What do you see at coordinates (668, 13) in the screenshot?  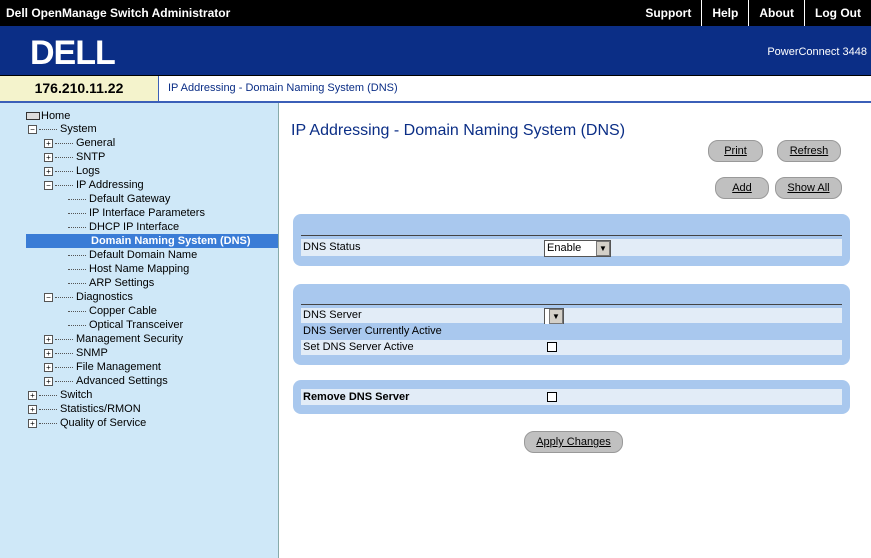 I see `support-link: Support` at bounding box center [668, 13].